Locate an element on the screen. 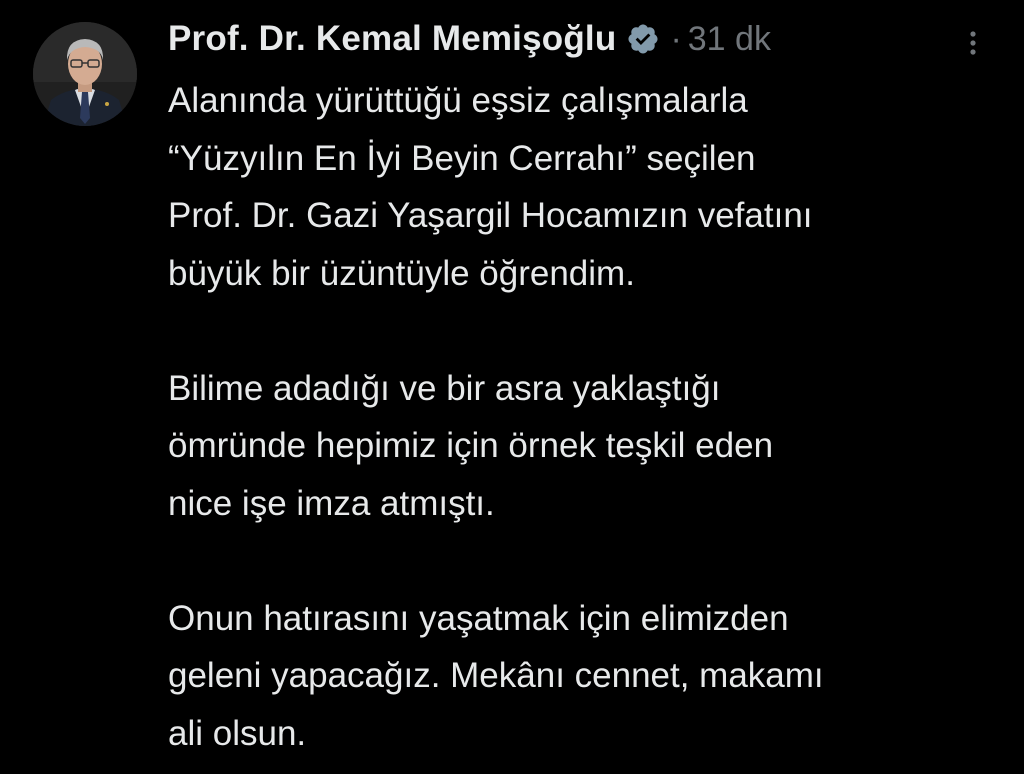 The width and height of the screenshot is (1024, 774). more-options-icon is located at coordinates (973, 43).